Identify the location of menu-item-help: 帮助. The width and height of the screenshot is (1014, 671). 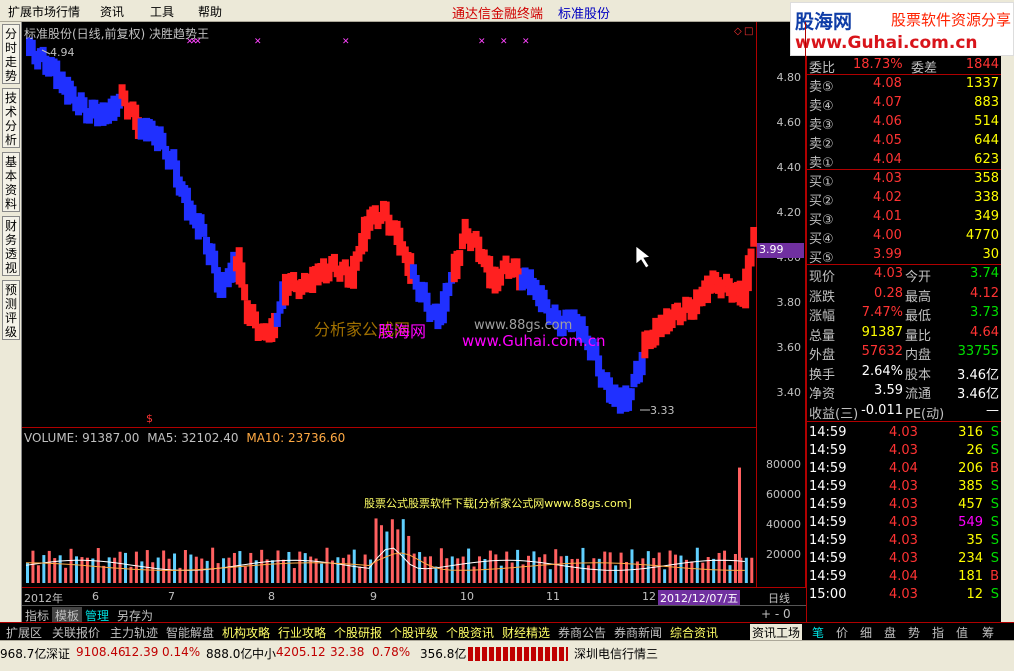
(210, 11).